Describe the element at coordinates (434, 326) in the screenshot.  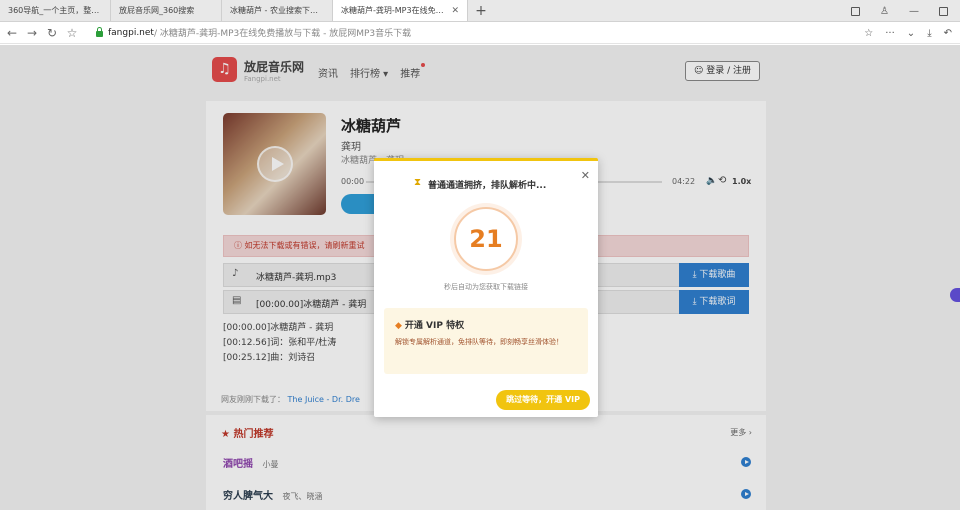
I see `vip-title-label: 开通 VIP 特权` at that location.